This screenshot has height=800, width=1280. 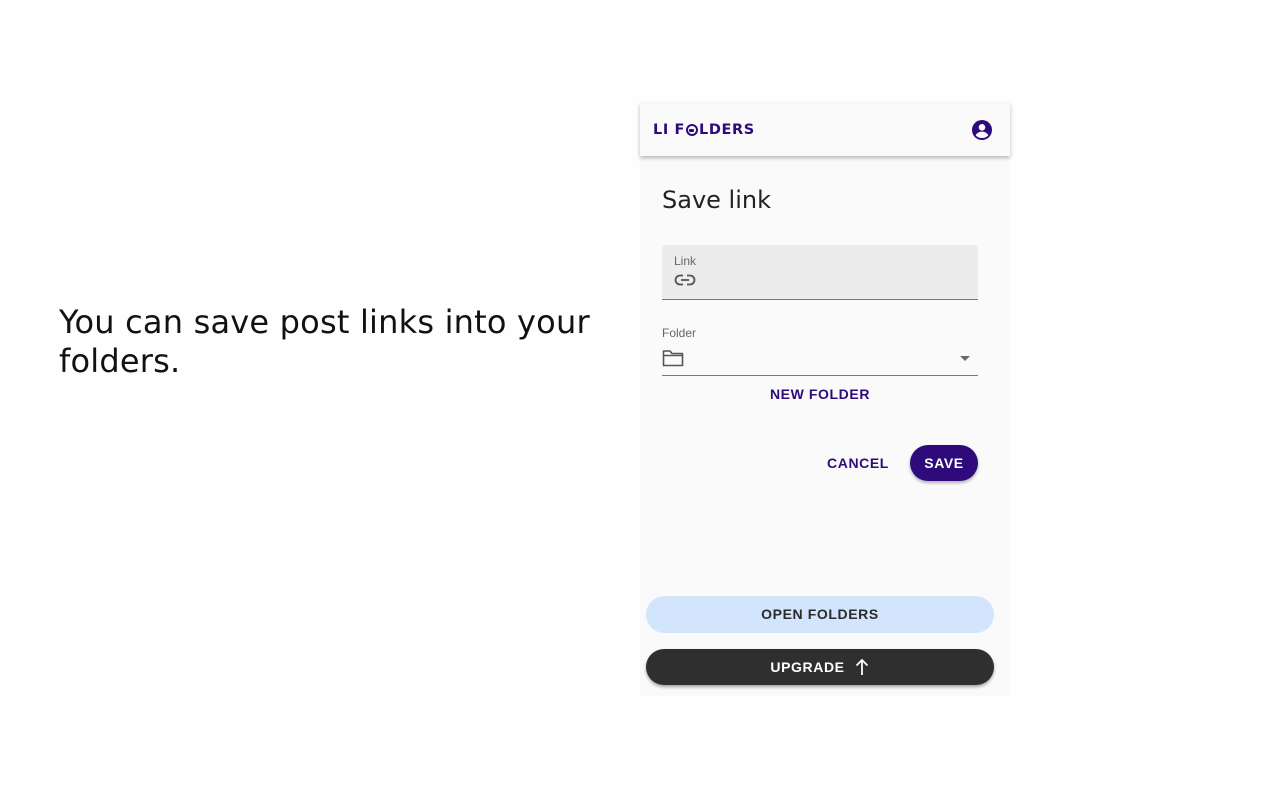 I want to click on folder-field-label: Folder, so click(x=679, y=333).